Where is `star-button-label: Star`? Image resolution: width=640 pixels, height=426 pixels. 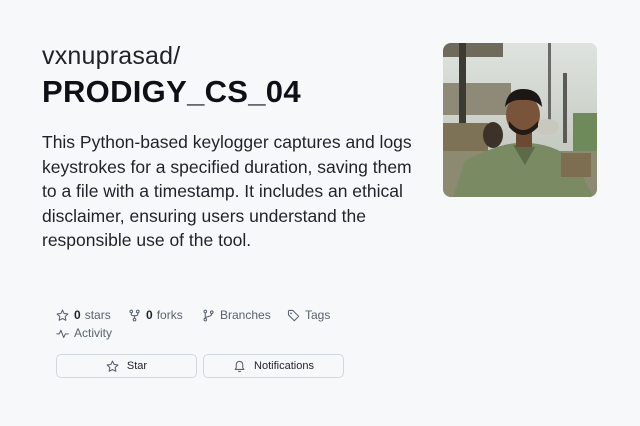 star-button-label: Star is located at coordinates (137, 366).